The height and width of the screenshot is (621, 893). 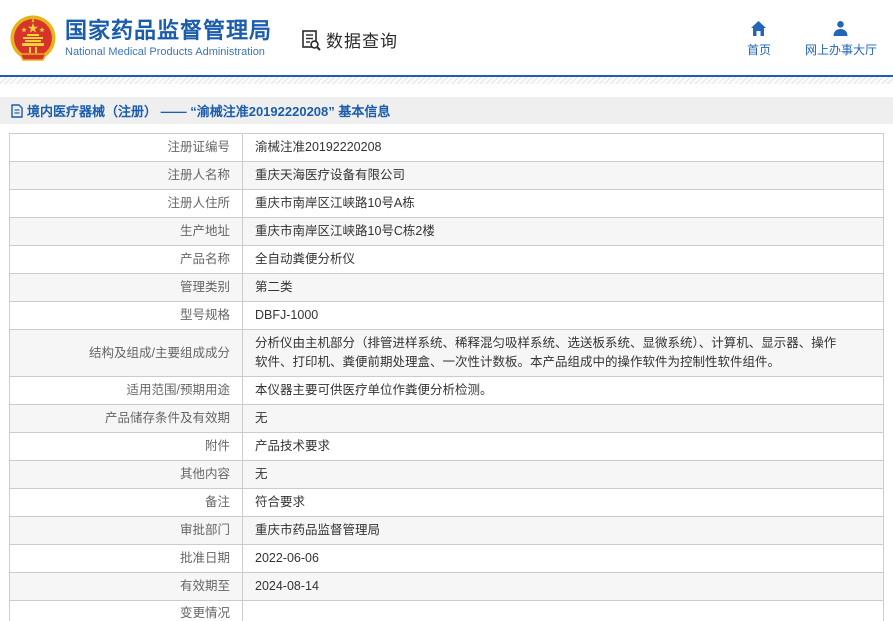 I want to click on header-divider-hatch, so click(x=446, y=80).